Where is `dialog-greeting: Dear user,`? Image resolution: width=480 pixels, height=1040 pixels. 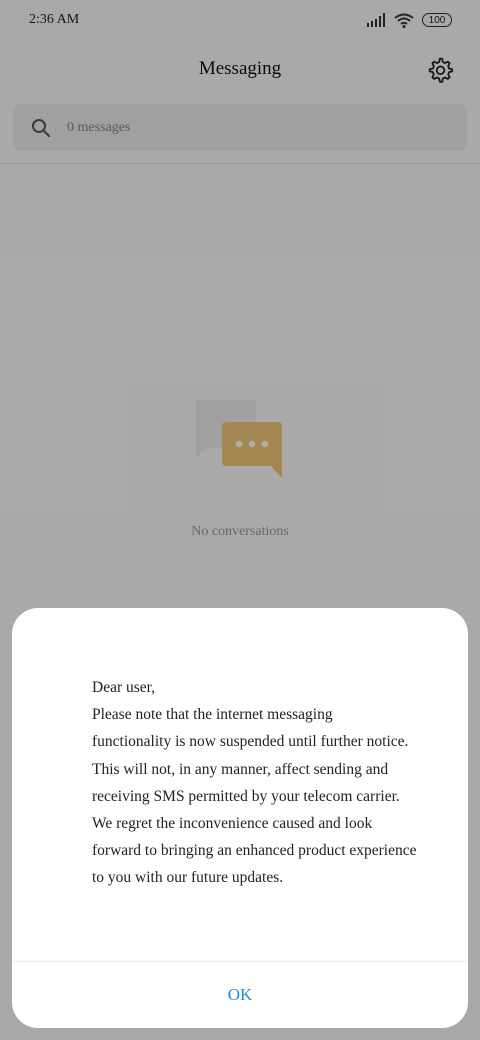
dialog-greeting: Dear user, is located at coordinates (124, 687).